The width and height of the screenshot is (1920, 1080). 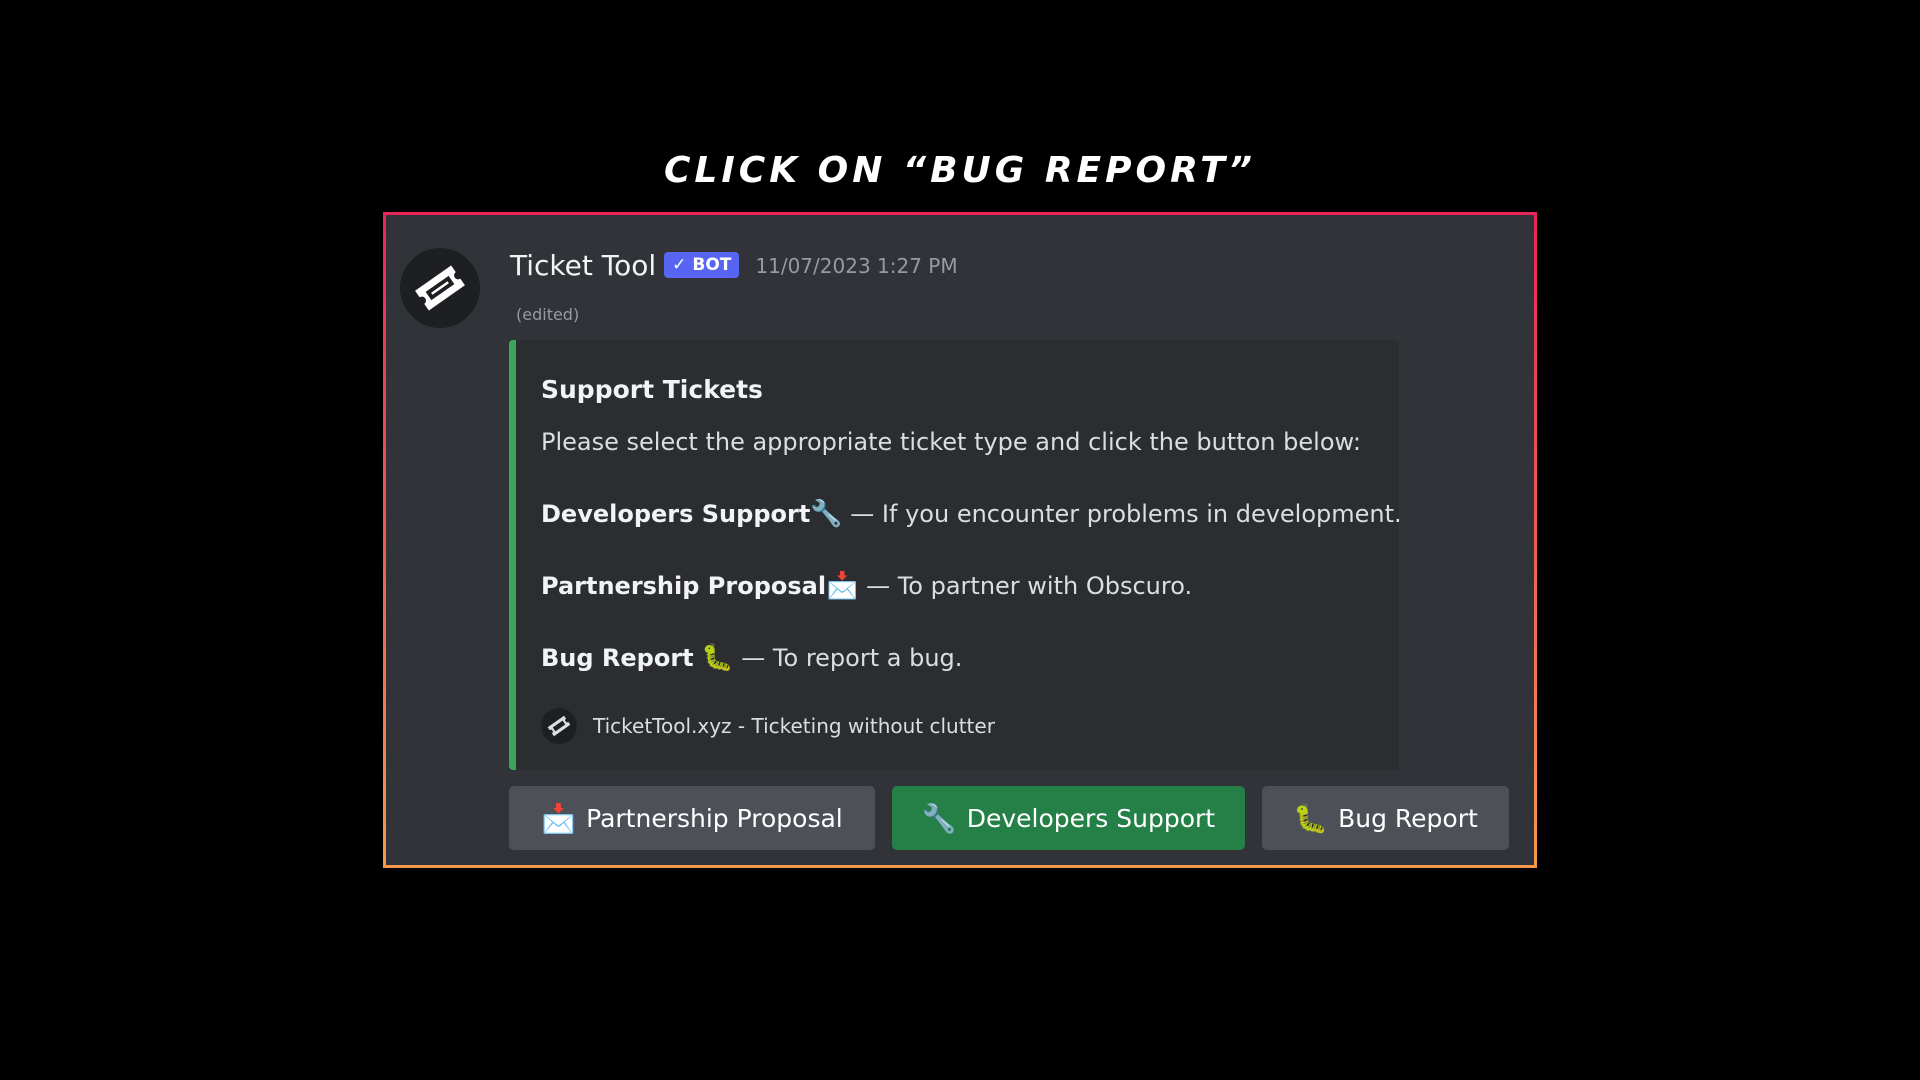 I want to click on bug-report-button: 🐛 Bug Report, so click(x=1385, y=818).